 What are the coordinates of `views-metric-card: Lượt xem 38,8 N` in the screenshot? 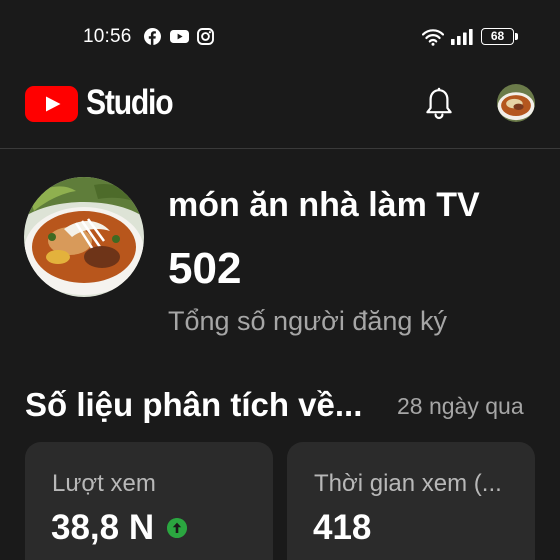 It's located at (149, 501).